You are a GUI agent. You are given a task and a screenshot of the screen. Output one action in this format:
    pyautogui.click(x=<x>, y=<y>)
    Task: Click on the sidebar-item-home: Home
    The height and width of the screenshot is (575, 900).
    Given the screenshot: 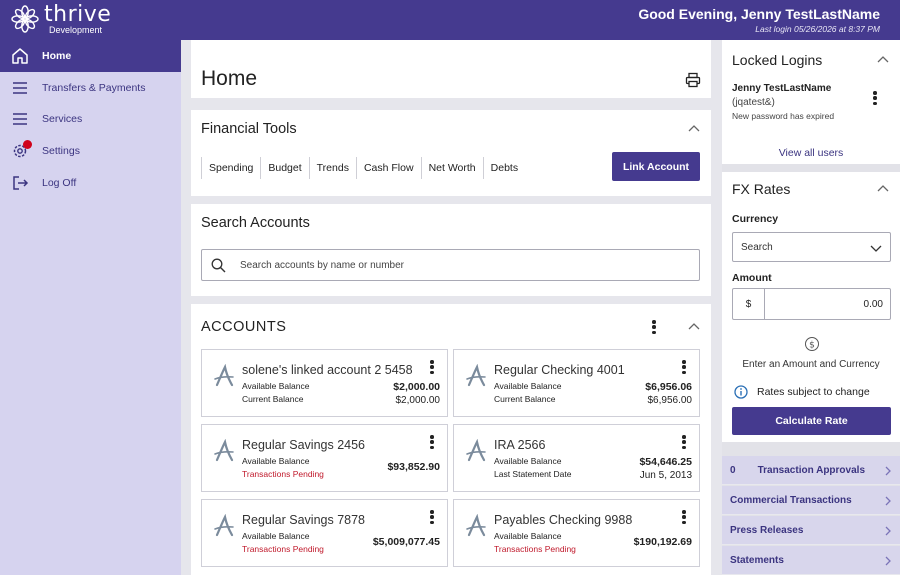 What is the action you would take?
    pyautogui.click(x=90, y=56)
    